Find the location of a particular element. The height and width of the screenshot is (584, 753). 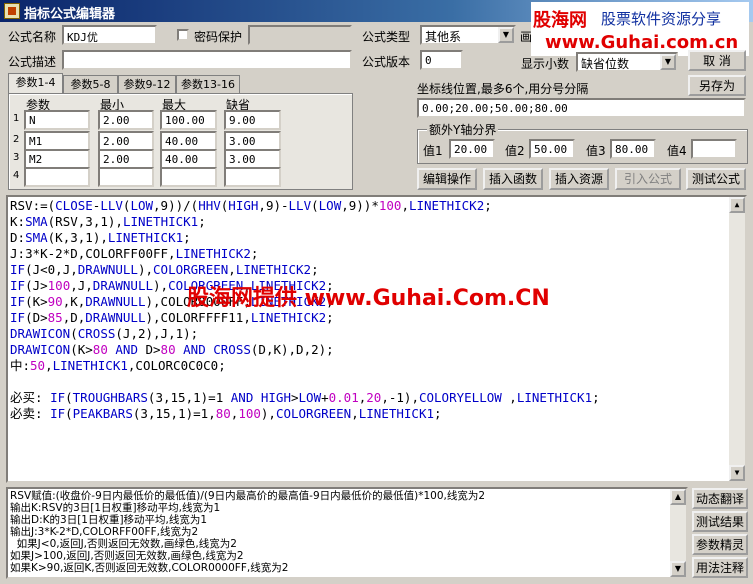

param-row-index: 1 is located at coordinates (16, 118).